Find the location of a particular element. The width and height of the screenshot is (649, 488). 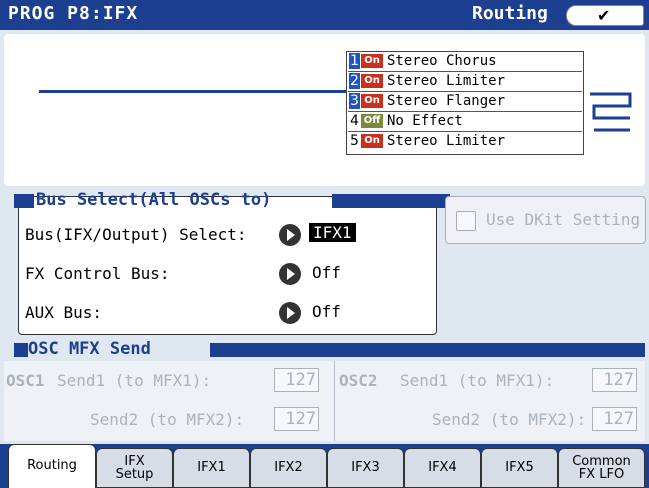

osc2-label: OSC2 is located at coordinates (358, 380).